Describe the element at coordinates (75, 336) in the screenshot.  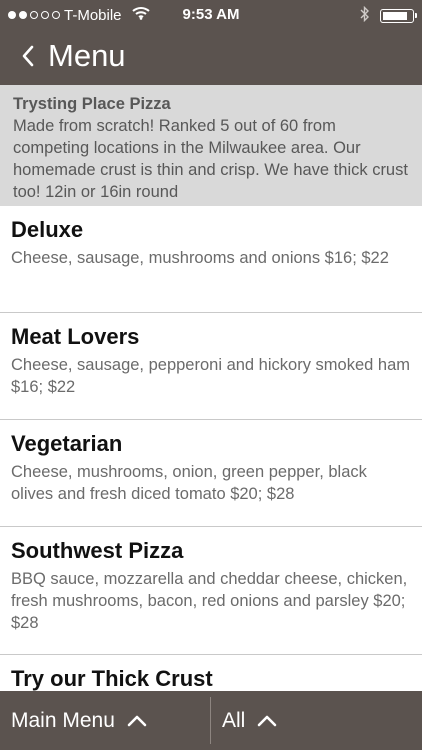
I see `item-title: Meat Lovers` at that location.